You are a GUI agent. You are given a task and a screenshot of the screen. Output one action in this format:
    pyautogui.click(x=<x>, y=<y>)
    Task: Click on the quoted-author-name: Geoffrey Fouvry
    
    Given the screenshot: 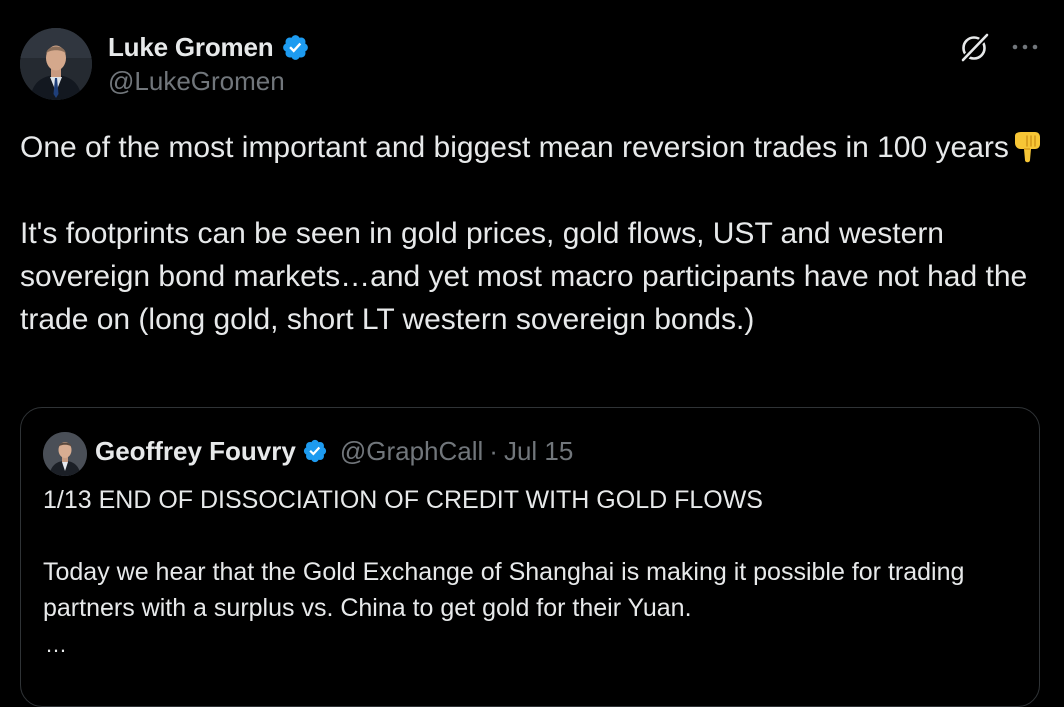 What is the action you would take?
    pyautogui.click(x=195, y=451)
    